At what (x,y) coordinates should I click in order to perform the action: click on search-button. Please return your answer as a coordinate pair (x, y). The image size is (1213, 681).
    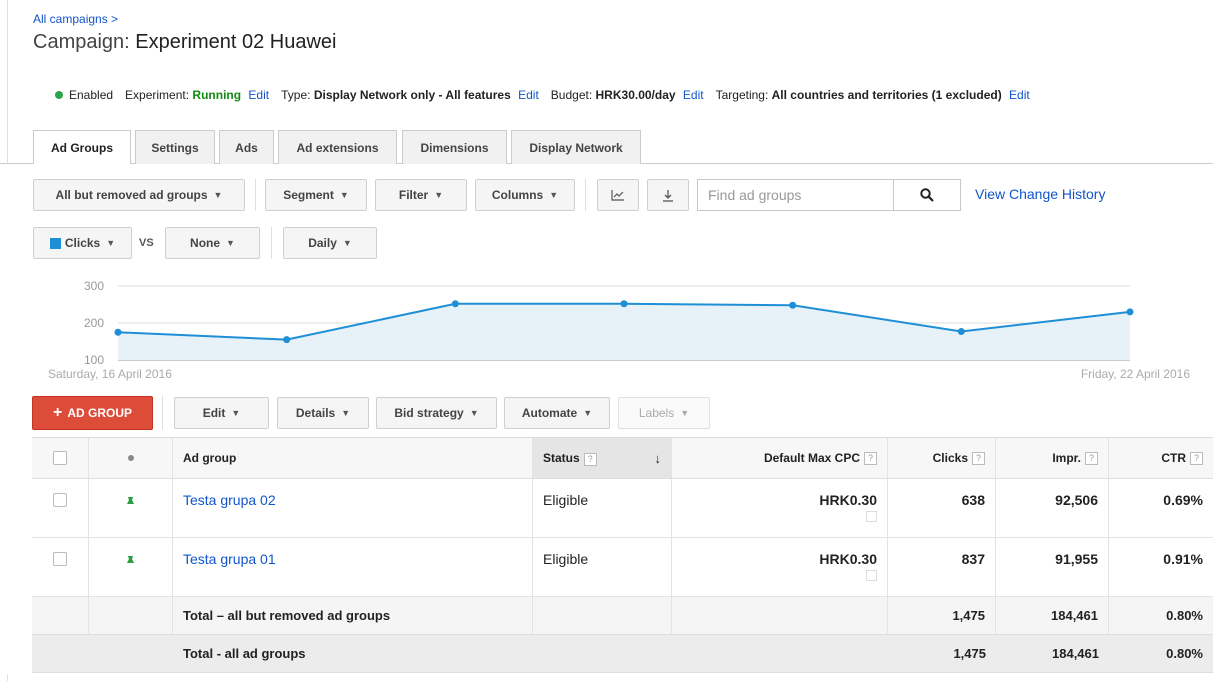
    Looking at the image, I should click on (927, 195).